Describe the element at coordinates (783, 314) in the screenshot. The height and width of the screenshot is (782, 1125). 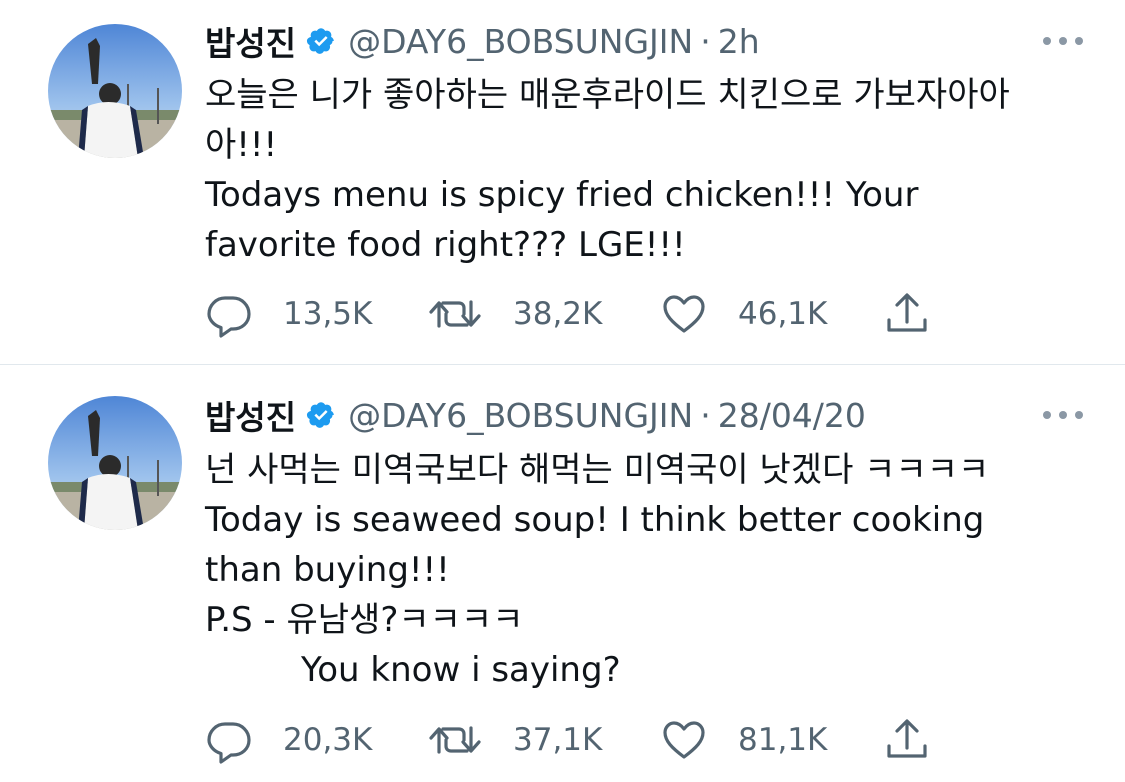
I see `like-count: 46,1K` at that location.